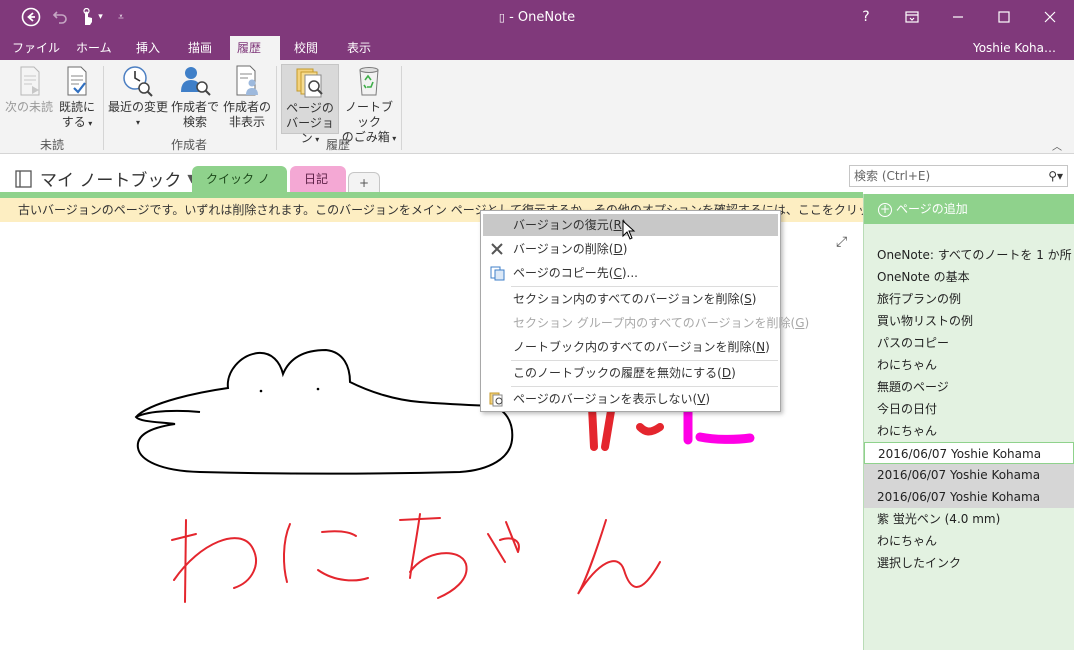  Describe the element at coordinates (629, 230) in the screenshot. I see `mouse-cursor-icon` at that location.